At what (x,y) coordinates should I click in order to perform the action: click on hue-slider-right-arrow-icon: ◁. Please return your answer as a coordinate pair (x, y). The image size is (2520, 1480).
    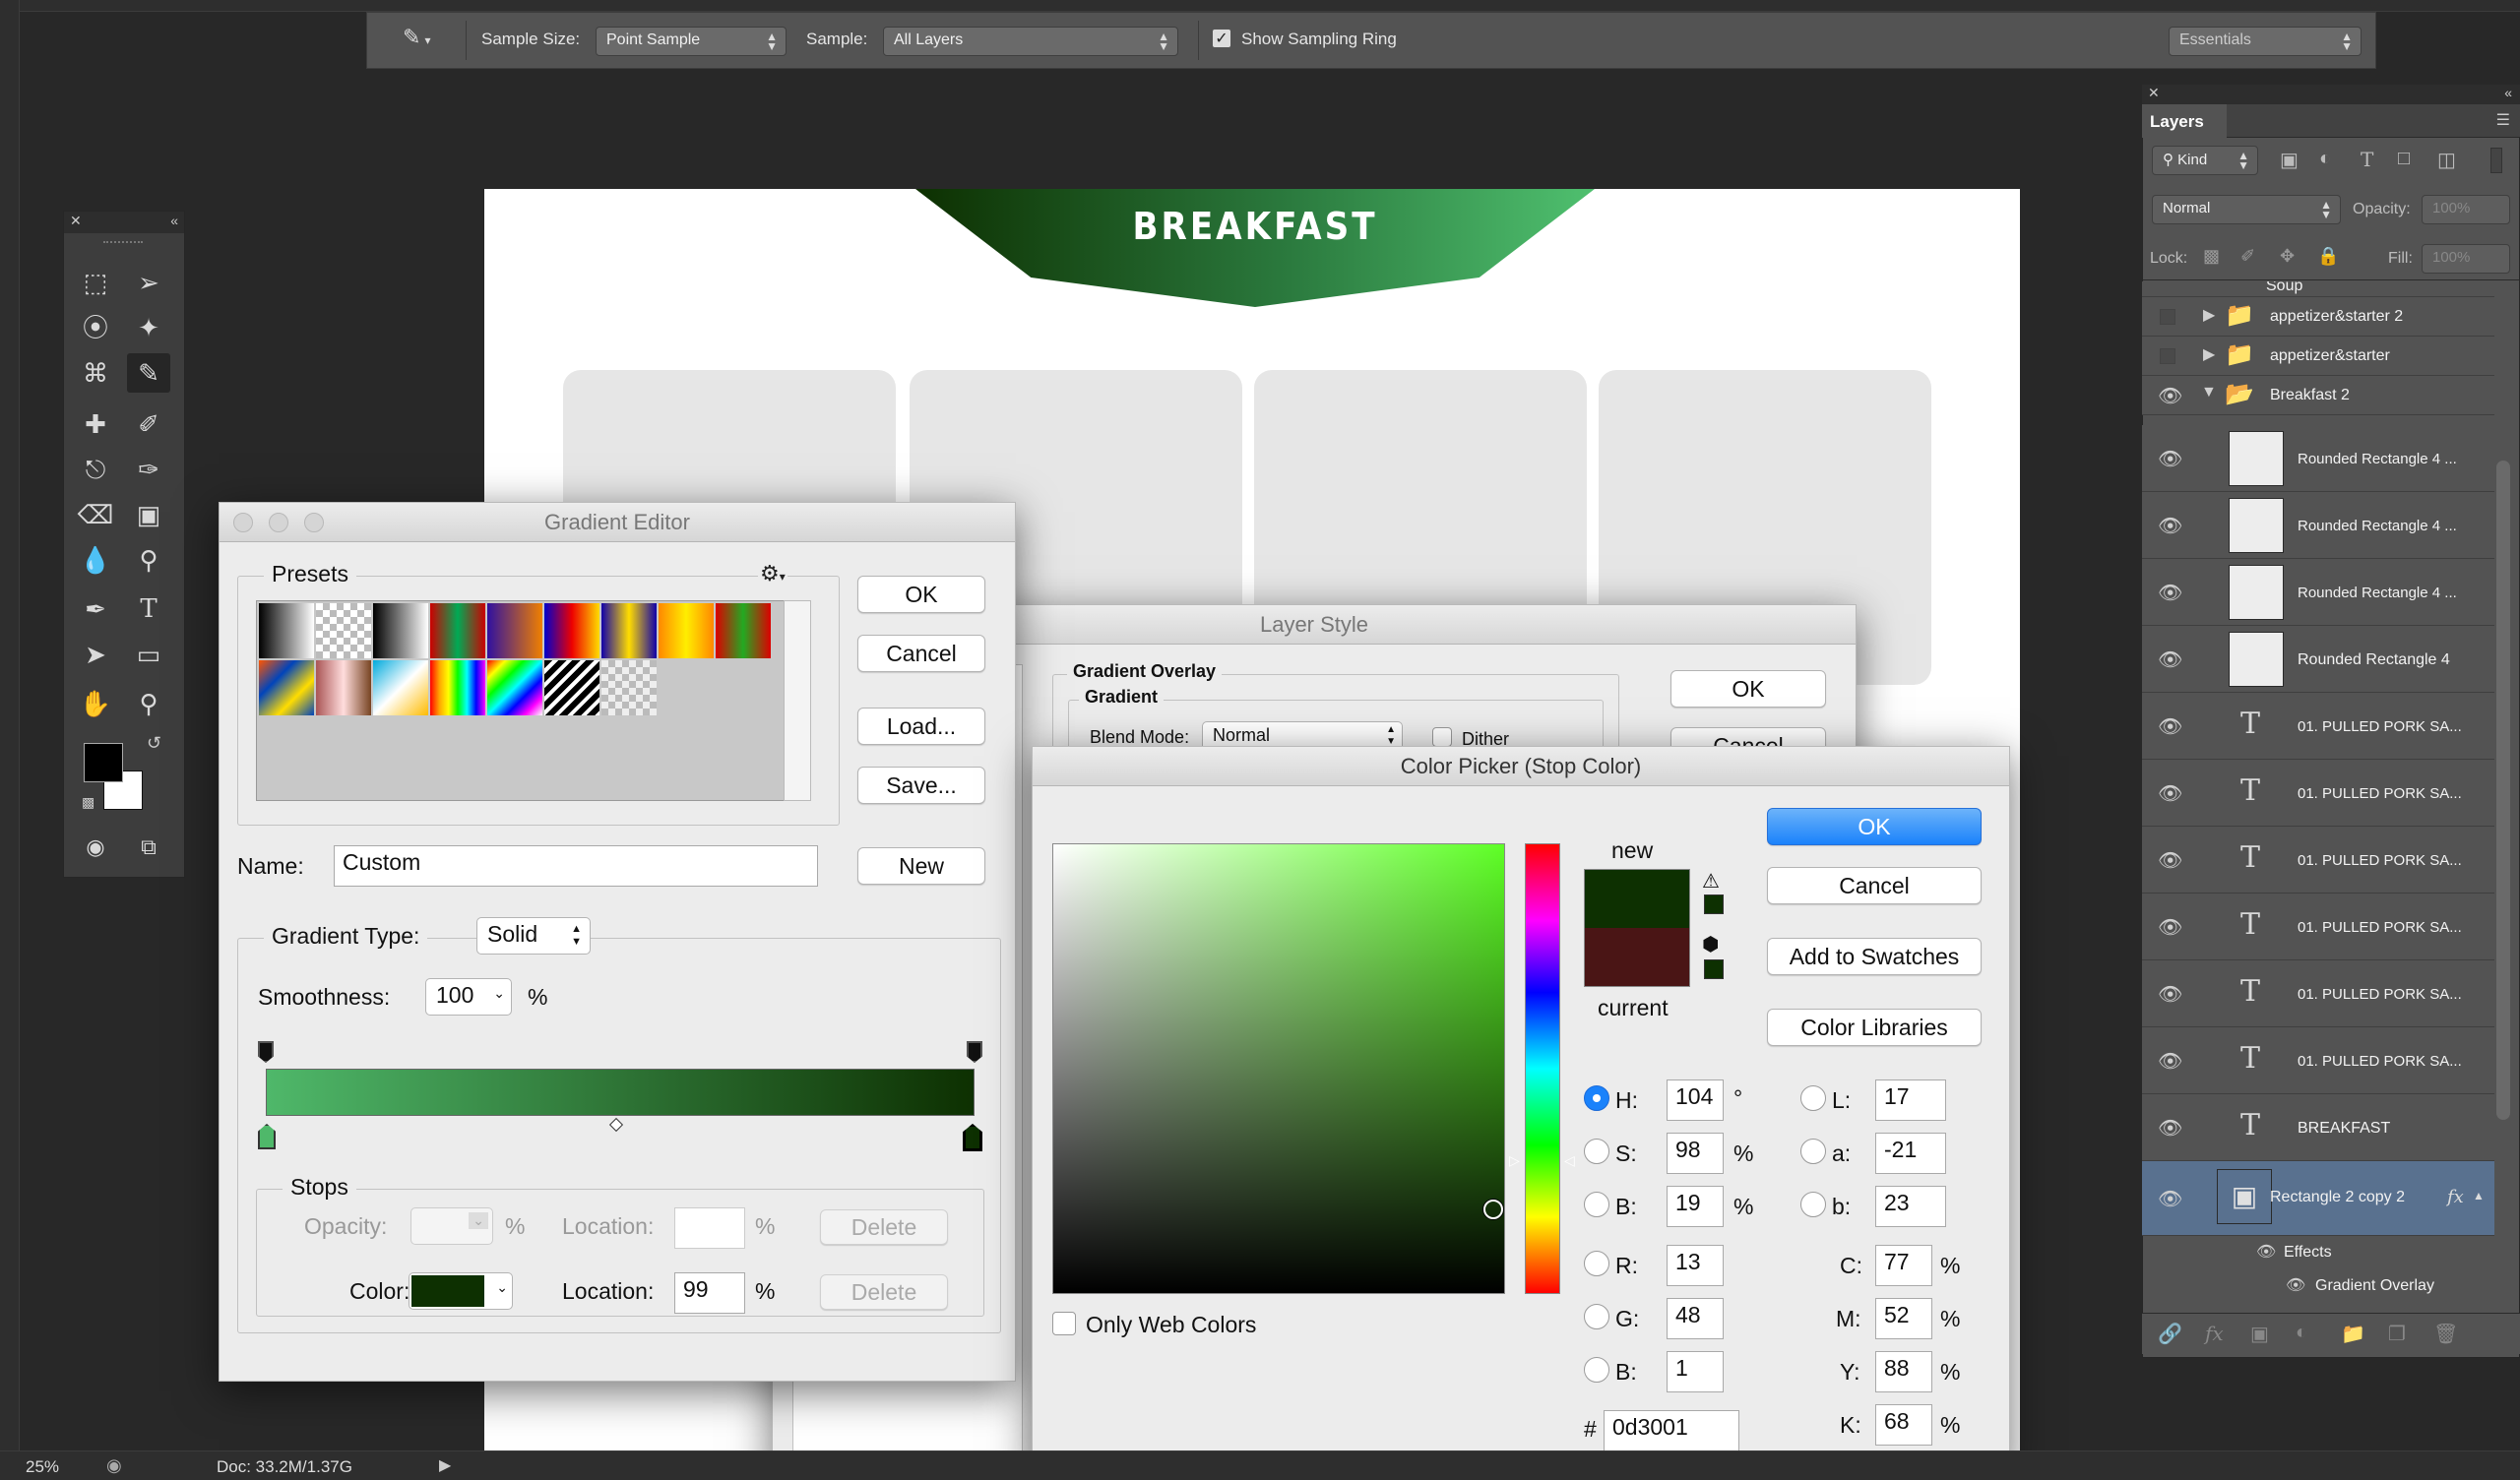
    Looking at the image, I should click on (1569, 1161).